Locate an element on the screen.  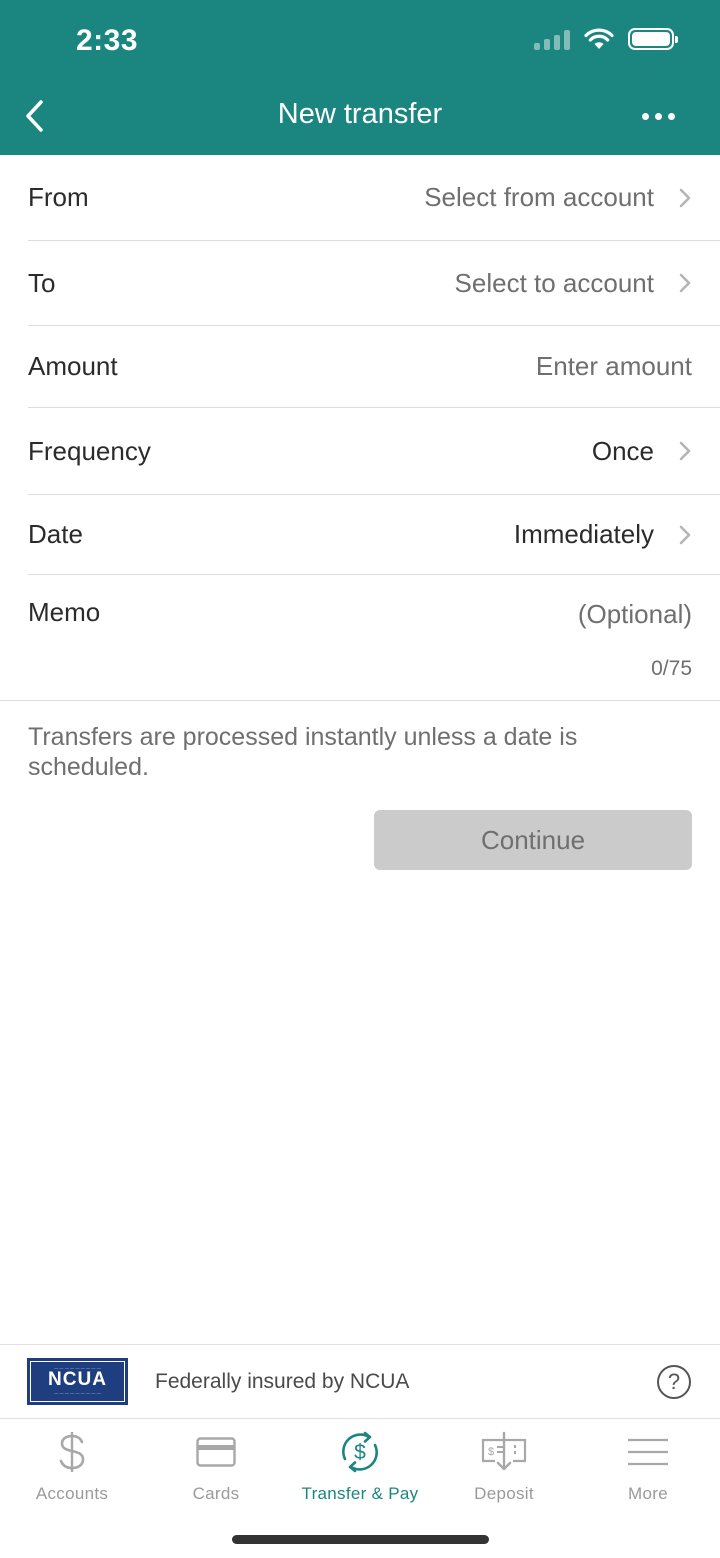
memo-input is located at coordinates (502, 614).